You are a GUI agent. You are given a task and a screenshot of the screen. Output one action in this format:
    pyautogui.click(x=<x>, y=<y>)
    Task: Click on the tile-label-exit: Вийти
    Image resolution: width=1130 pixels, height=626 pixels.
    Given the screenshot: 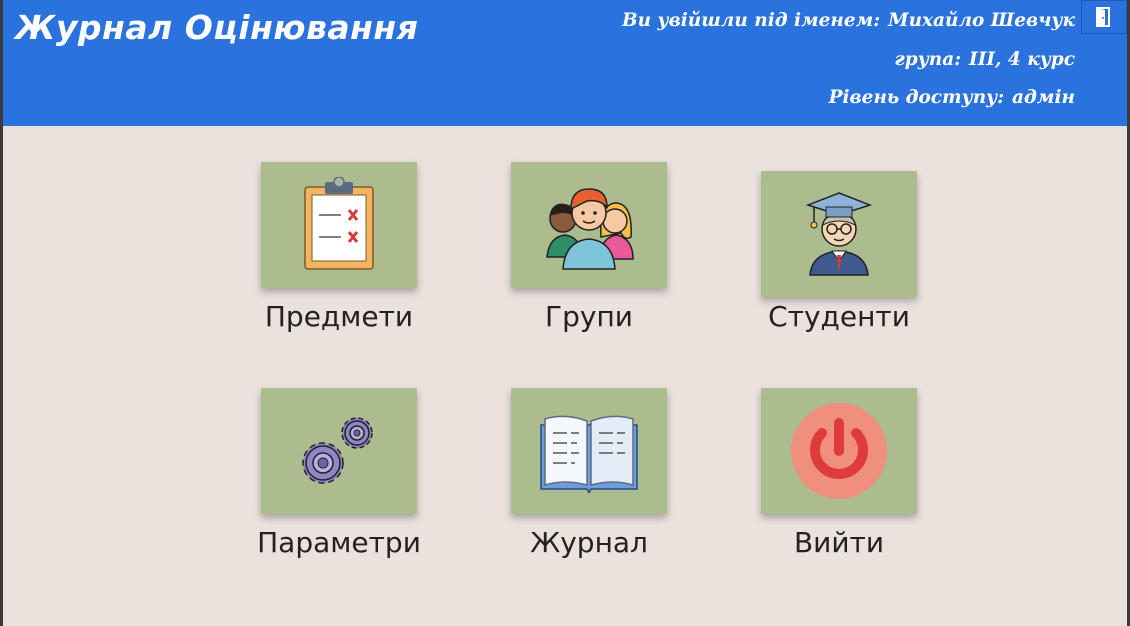 What is the action you would take?
    pyautogui.click(x=839, y=542)
    